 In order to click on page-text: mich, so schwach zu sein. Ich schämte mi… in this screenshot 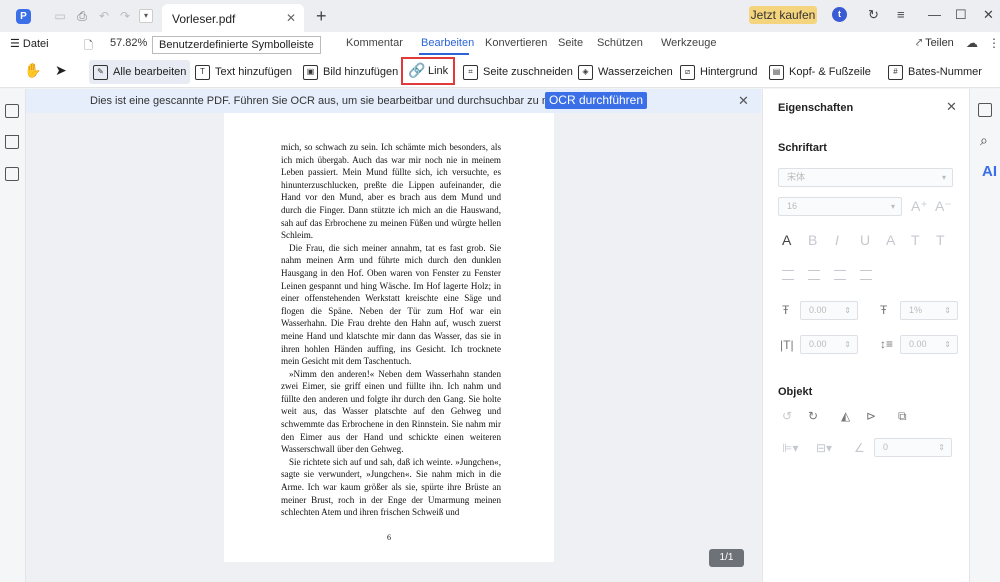, I will do `click(391, 330)`.